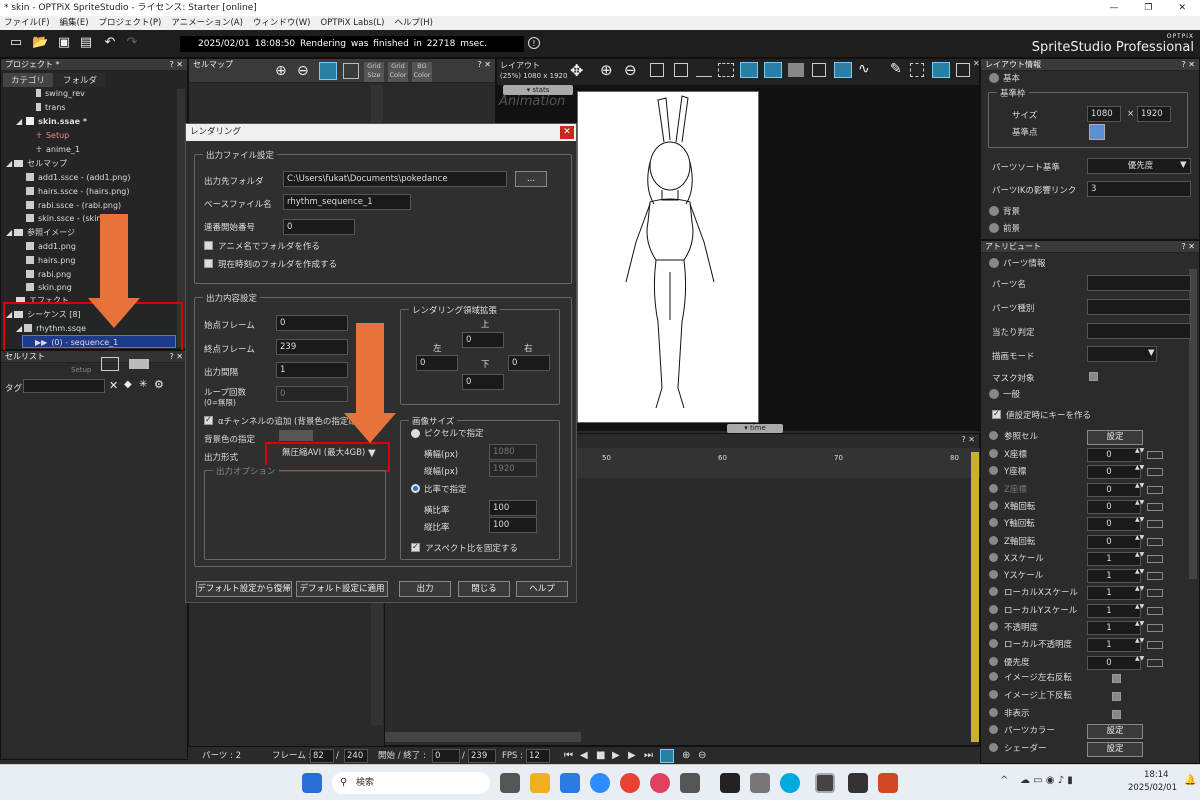 Image resolution: width=1200 pixels, height=800 pixels. What do you see at coordinates (630, 70) in the screenshot?
I see `layout-zoom-out-icon: ⊖` at bounding box center [630, 70].